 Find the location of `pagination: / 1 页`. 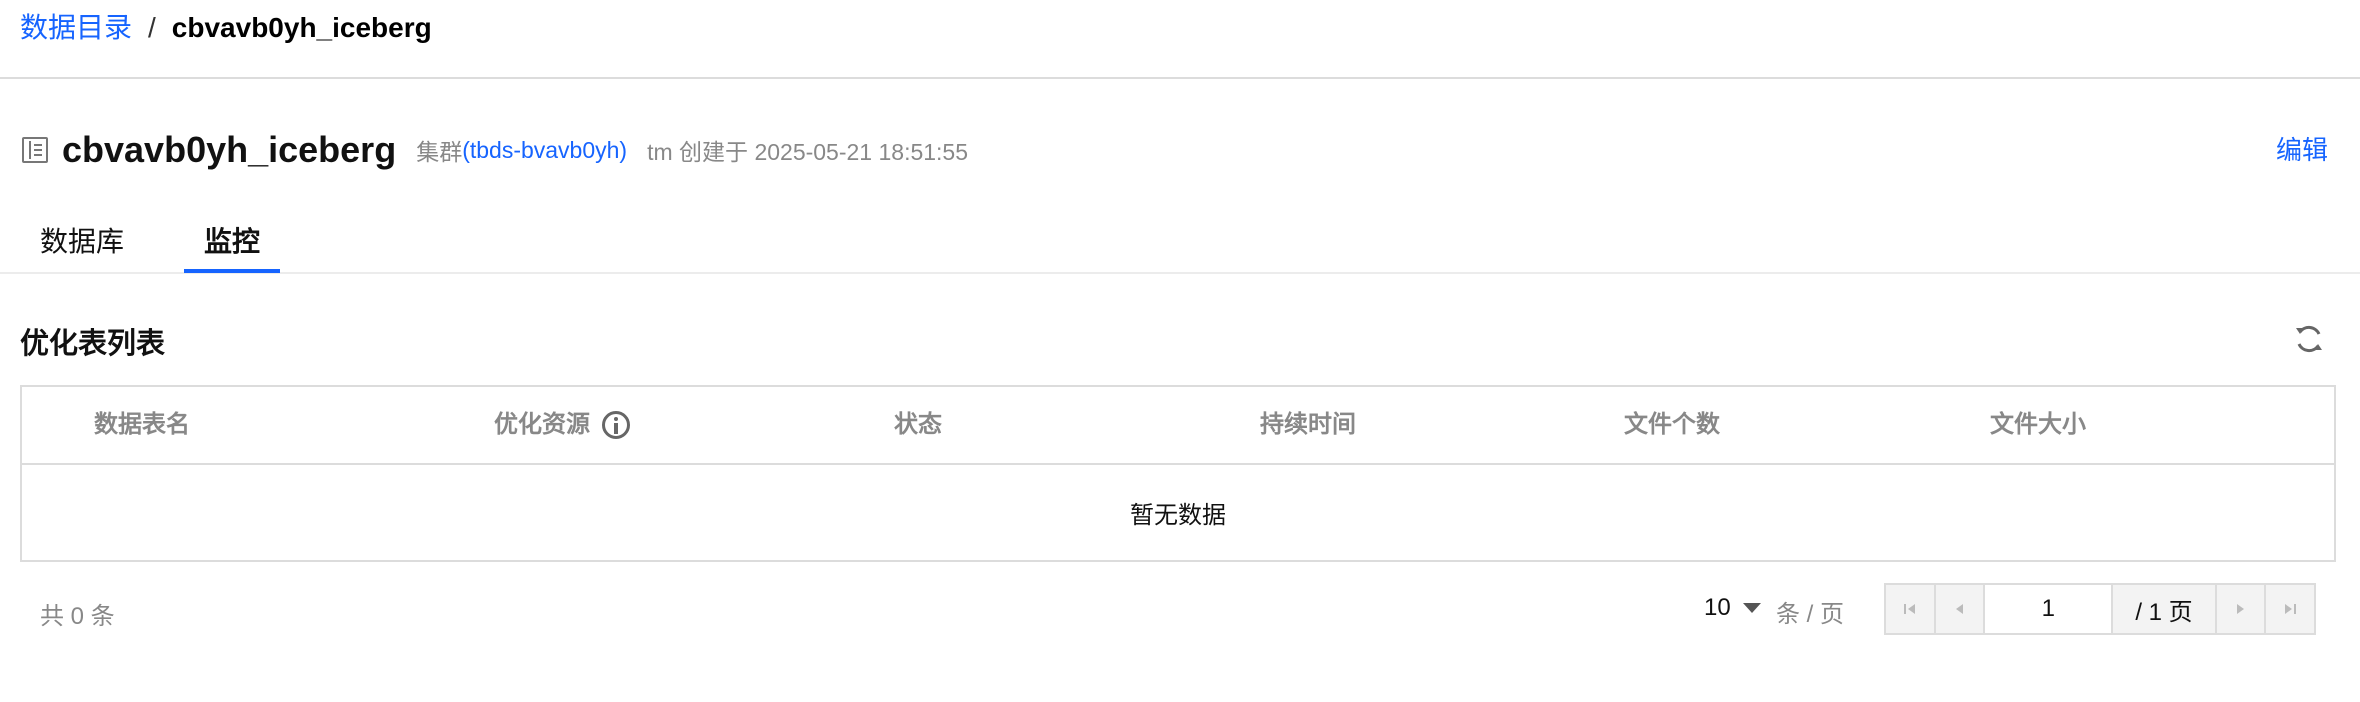

pagination: / 1 页 is located at coordinates (2100, 609).